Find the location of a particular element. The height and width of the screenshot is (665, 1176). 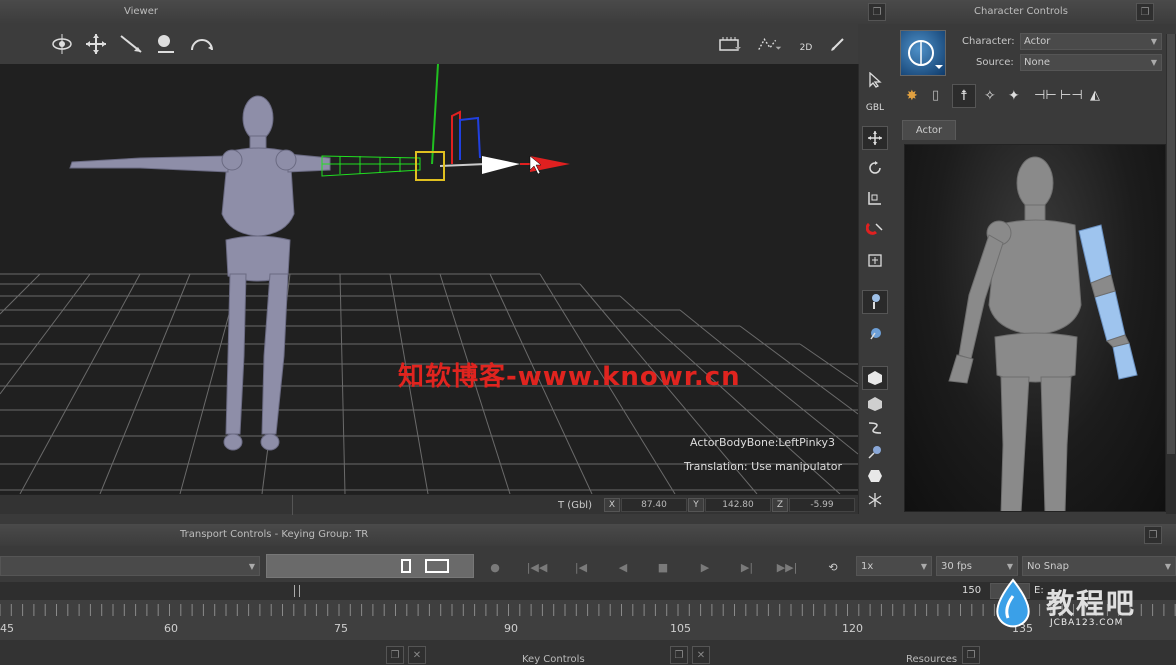

select-arrow-icon is located at coordinates (875, 80).